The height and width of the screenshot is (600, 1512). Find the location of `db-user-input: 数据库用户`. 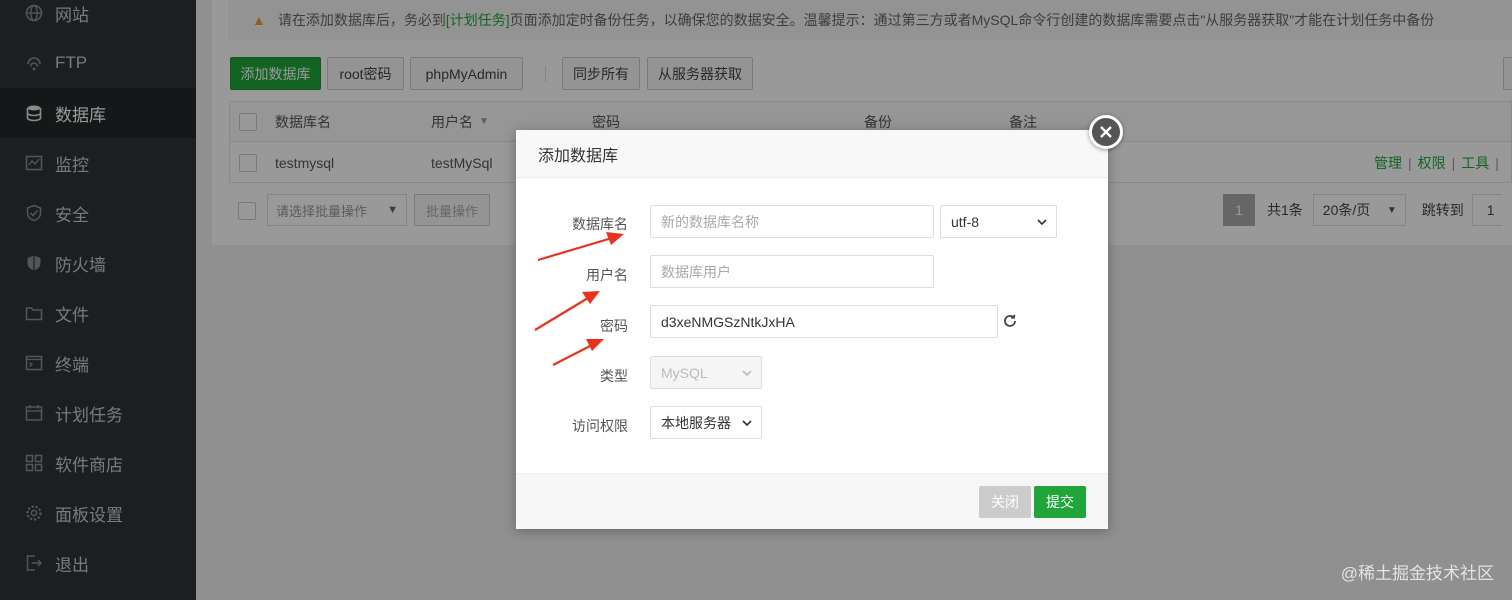

db-user-input: 数据库用户 is located at coordinates (792, 271).